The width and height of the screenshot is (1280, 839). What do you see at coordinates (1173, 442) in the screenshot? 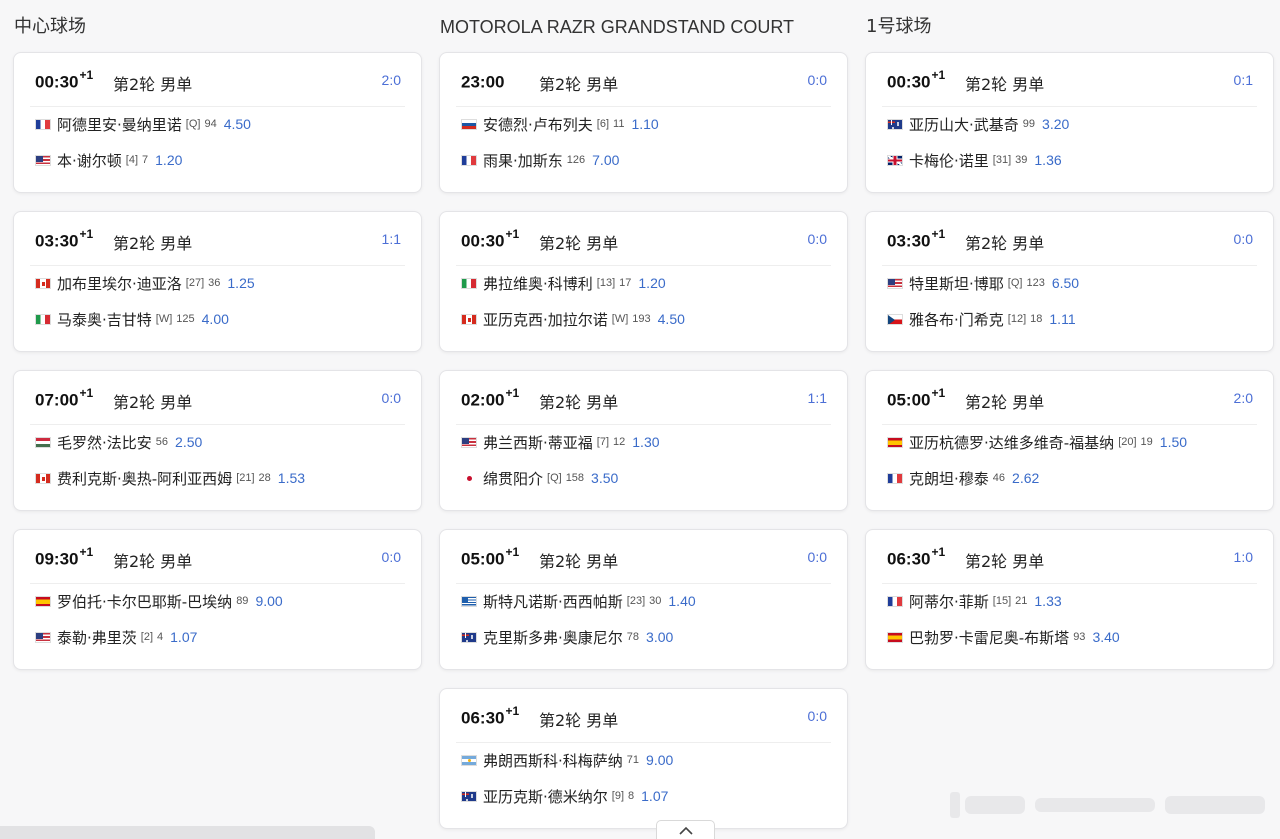
I see `player-odds: 1.50` at bounding box center [1173, 442].